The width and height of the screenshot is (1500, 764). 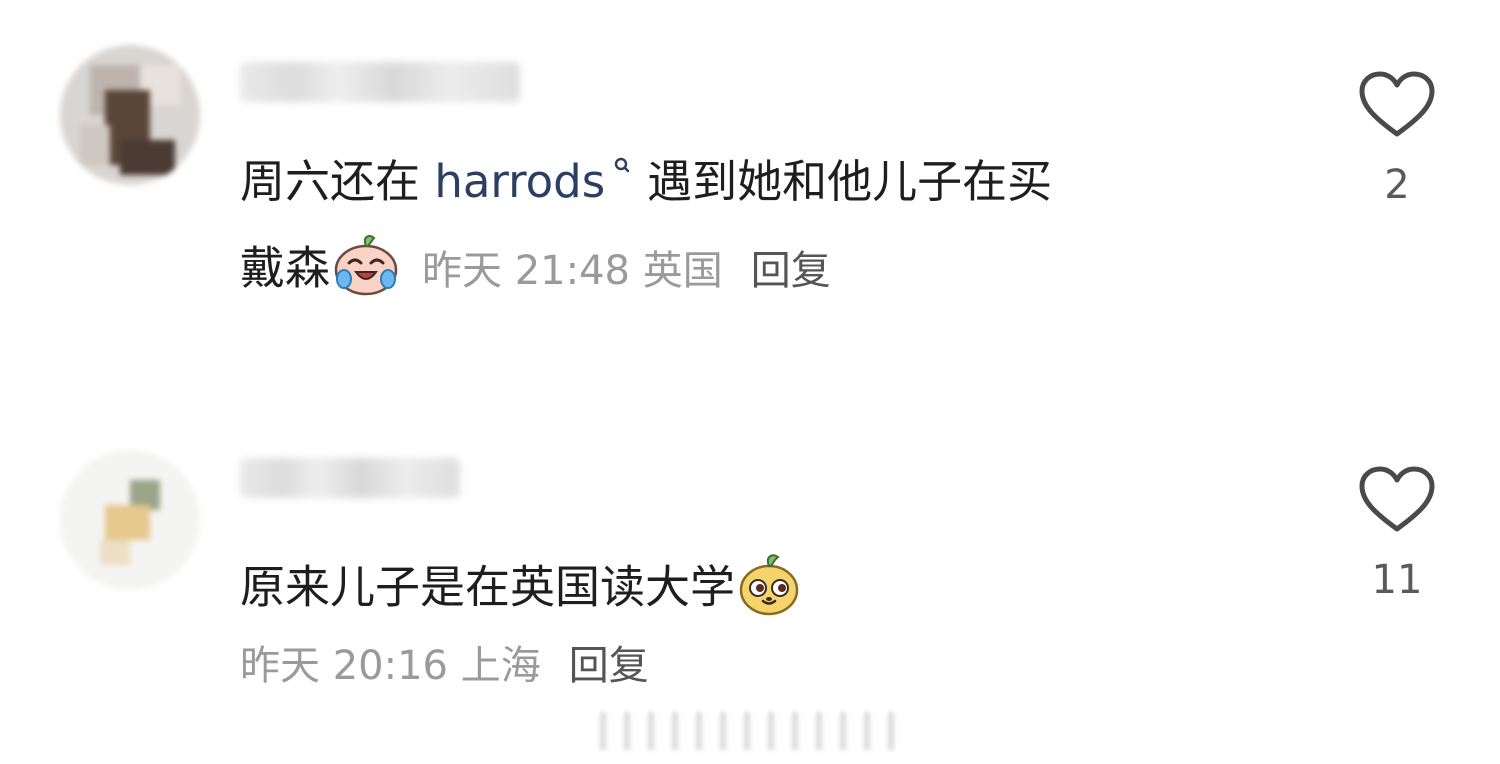 I want to click on smug-face-icon, so click(x=769, y=590).